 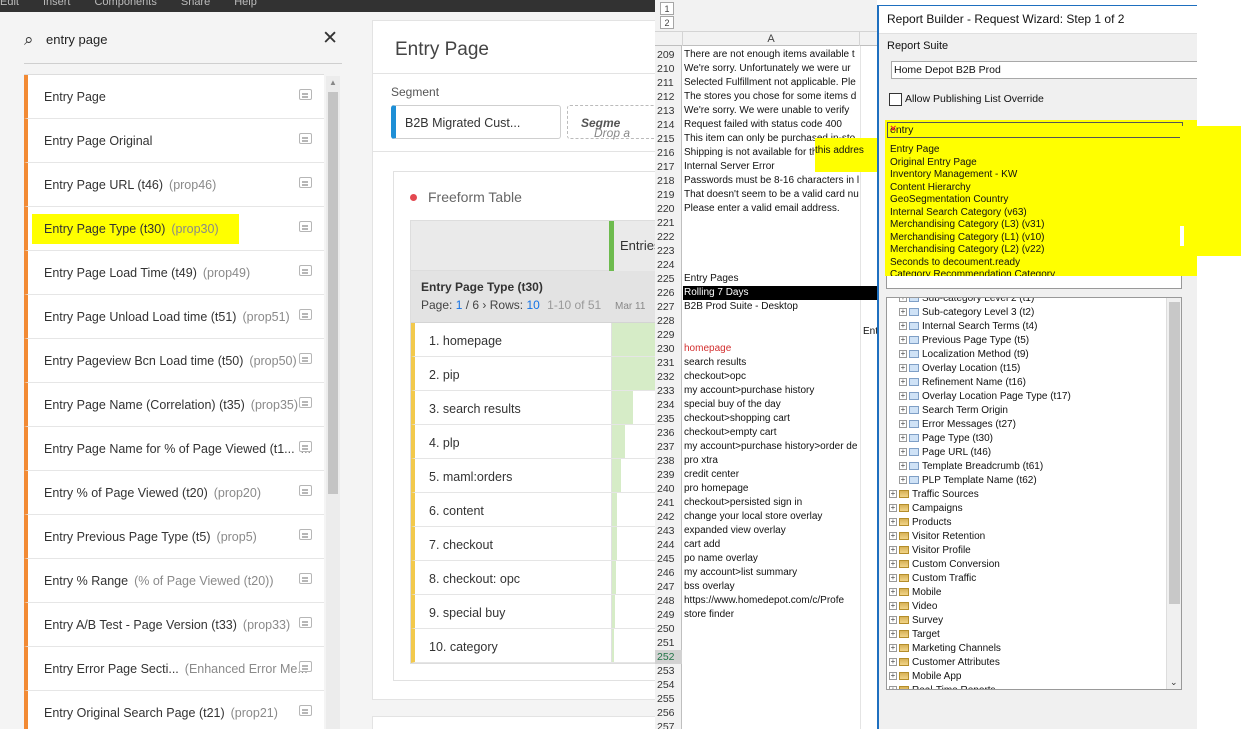 I want to click on row-number: 209, so click(x=668, y=55).